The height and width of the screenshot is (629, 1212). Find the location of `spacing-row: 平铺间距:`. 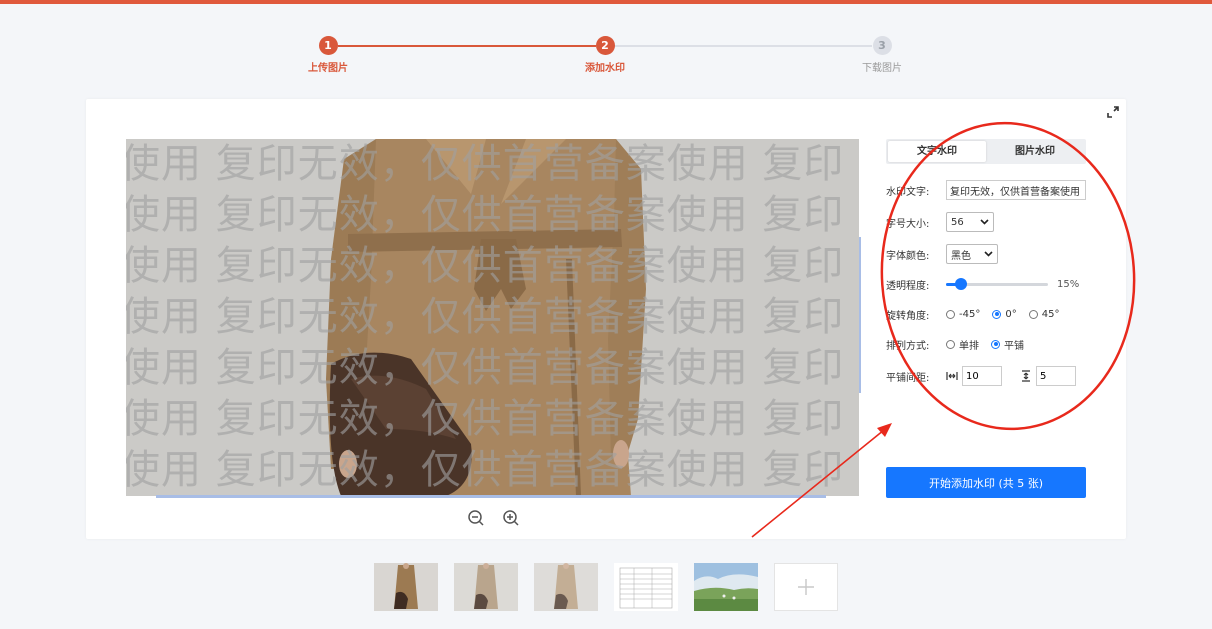

spacing-row: 平铺间距: is located at coordinates (981, 376).